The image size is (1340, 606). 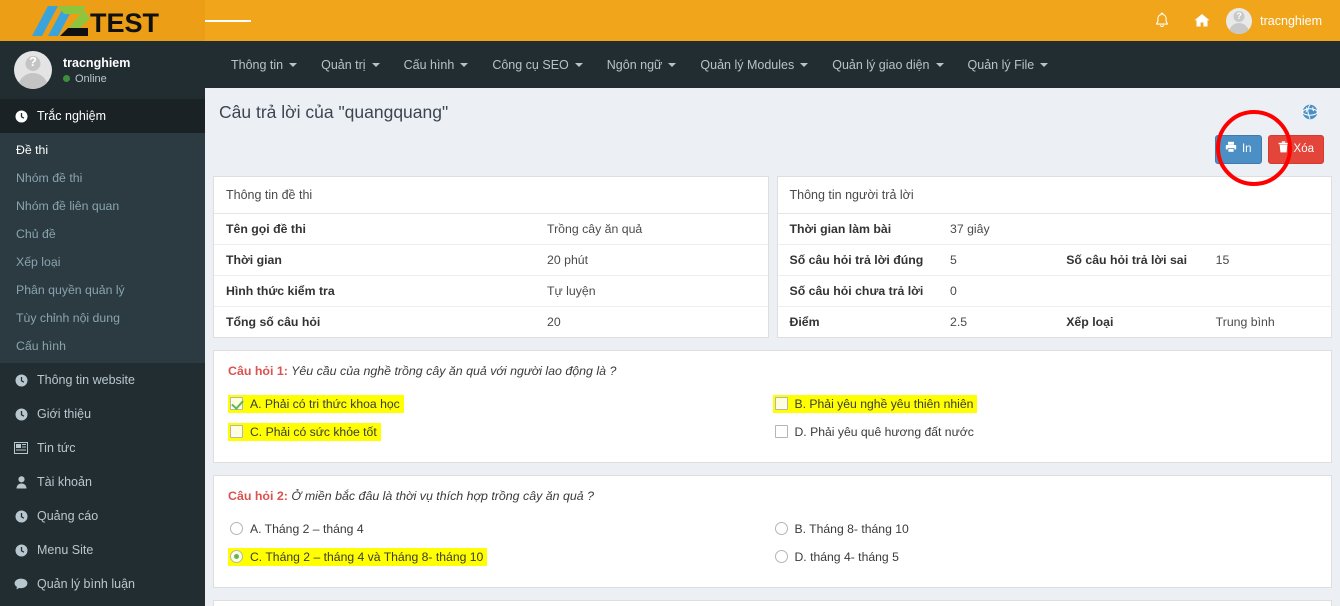 I want to click on navbar-item-label: Cấu hình, so click(x=429, y=64).